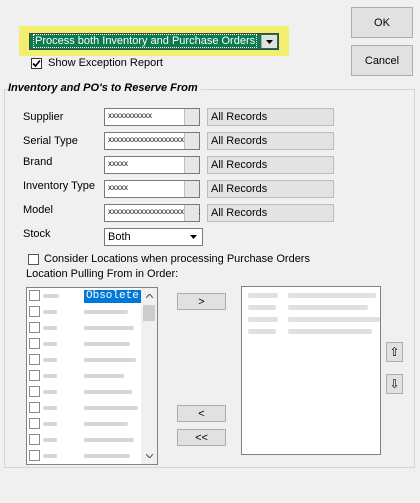 This screenshot has width=420, height=503. What do you see at coordinates (149, 456) in the screenshot?
I see `scroll-down-icon` at bounding box center [149, 456].